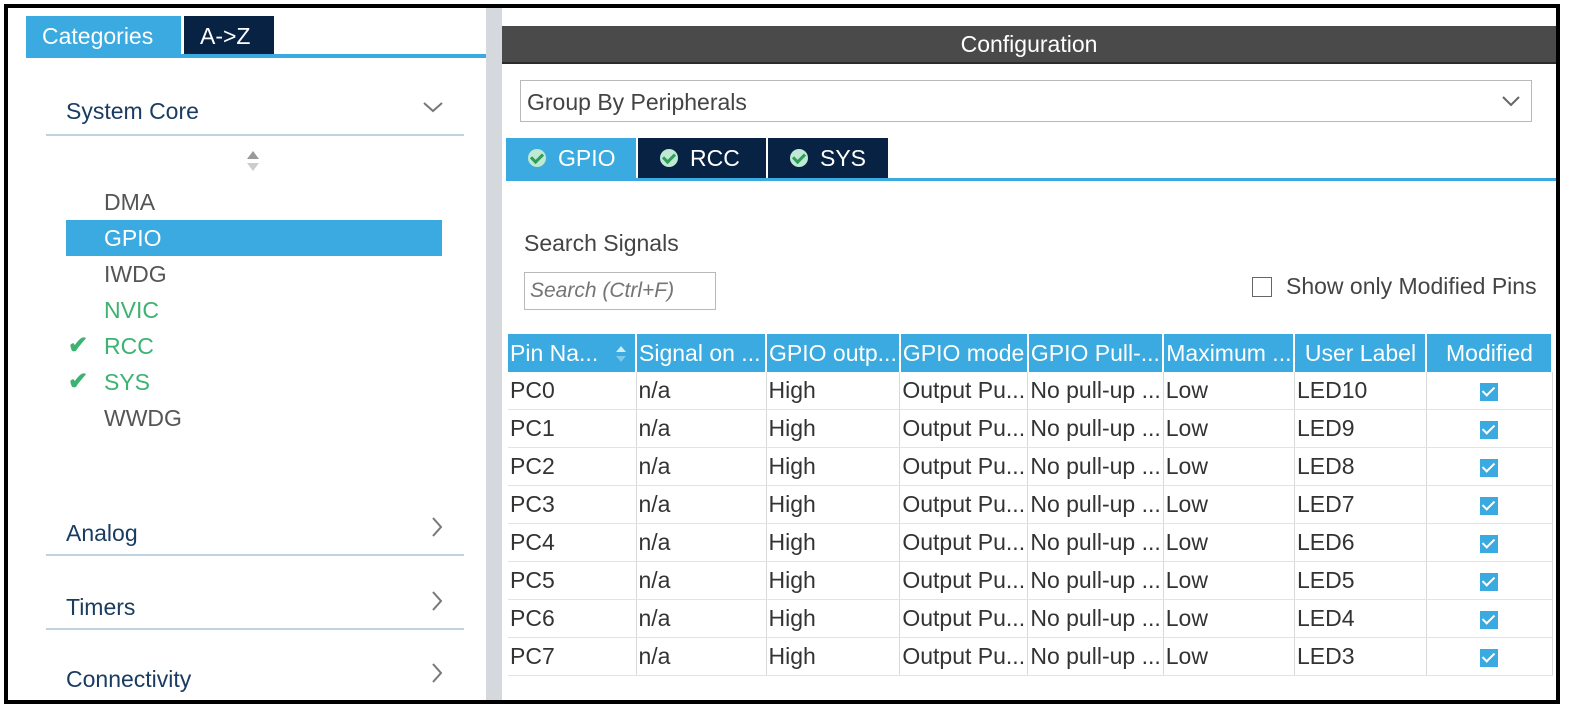  I want to click on tab-a-to-z: A->Z, so click(229, 36).